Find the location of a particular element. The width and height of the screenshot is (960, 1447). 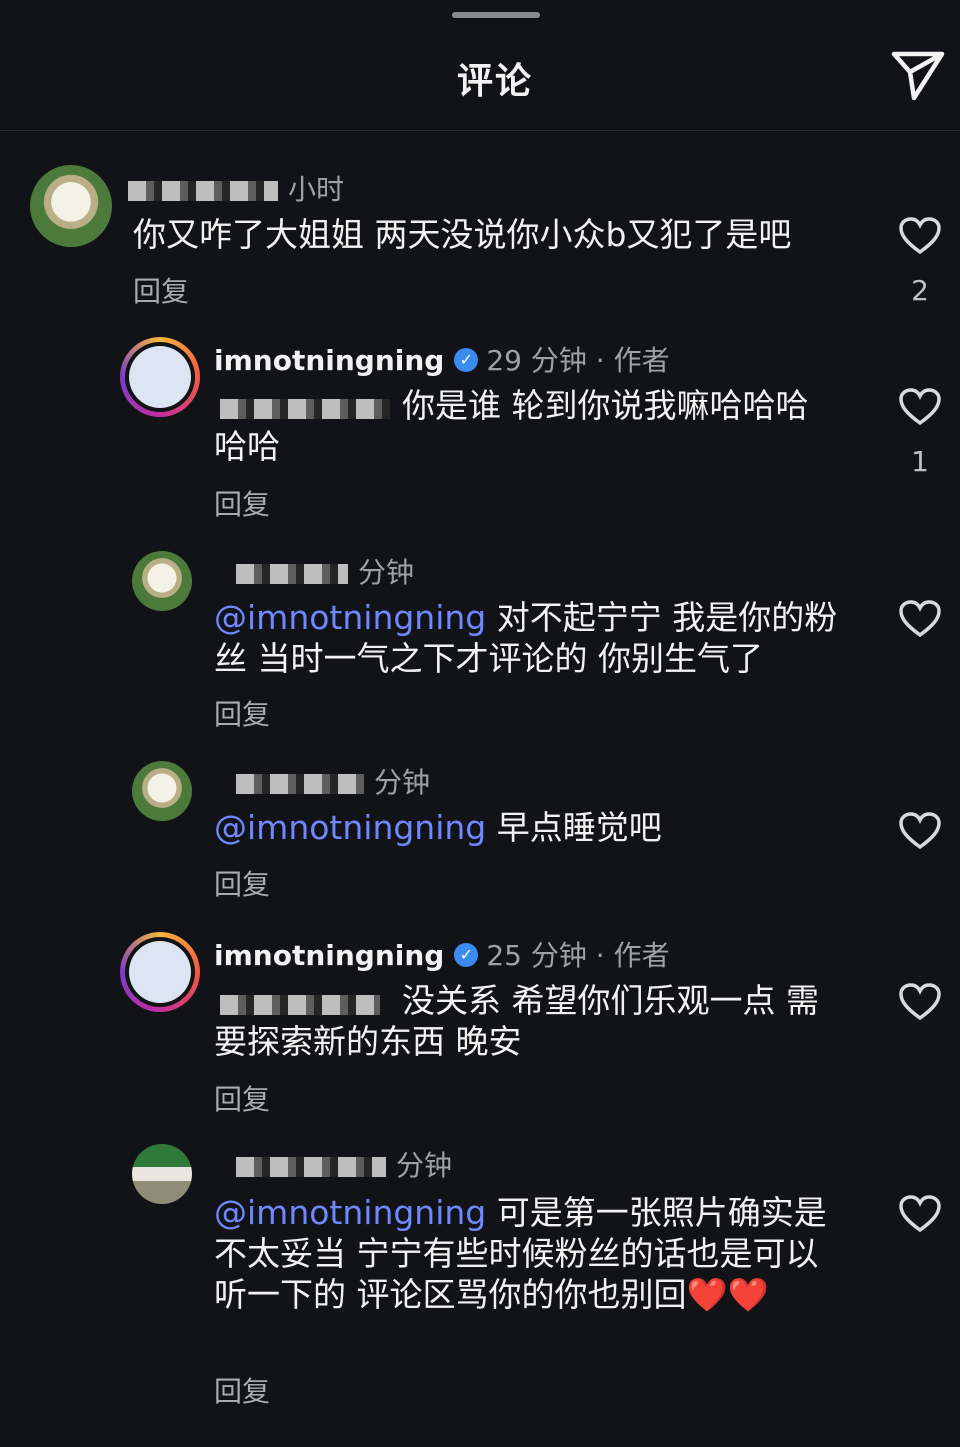

send-icon is located at coordinates (918, 74).